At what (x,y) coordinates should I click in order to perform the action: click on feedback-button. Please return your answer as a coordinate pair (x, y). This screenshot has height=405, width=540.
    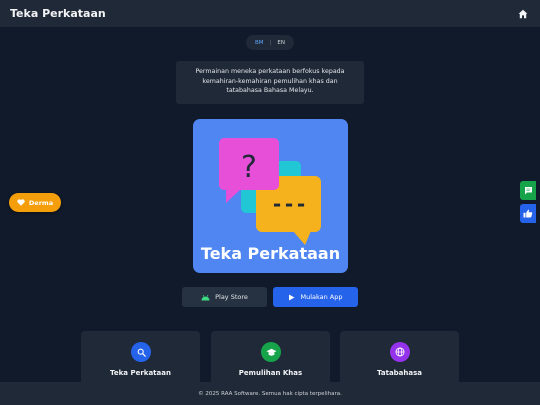
    Looking at the image, I should click on (528, 190).